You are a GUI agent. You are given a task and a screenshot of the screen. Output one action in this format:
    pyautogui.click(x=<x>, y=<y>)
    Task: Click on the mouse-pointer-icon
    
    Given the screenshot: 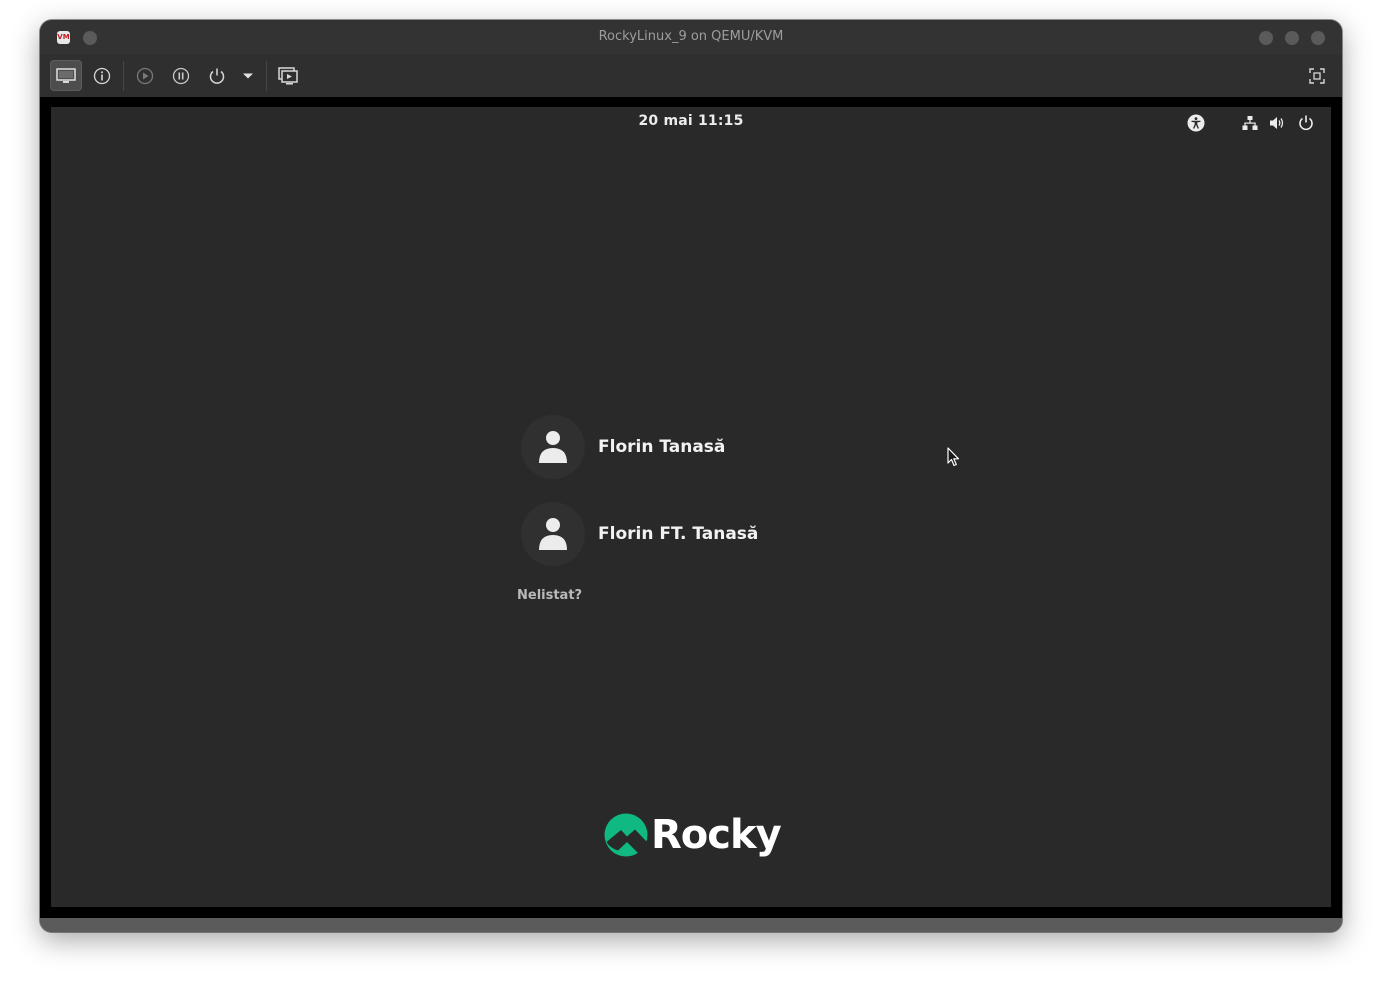 What is the action you would take?
    pyautogui.click(x=953, y=457)
    